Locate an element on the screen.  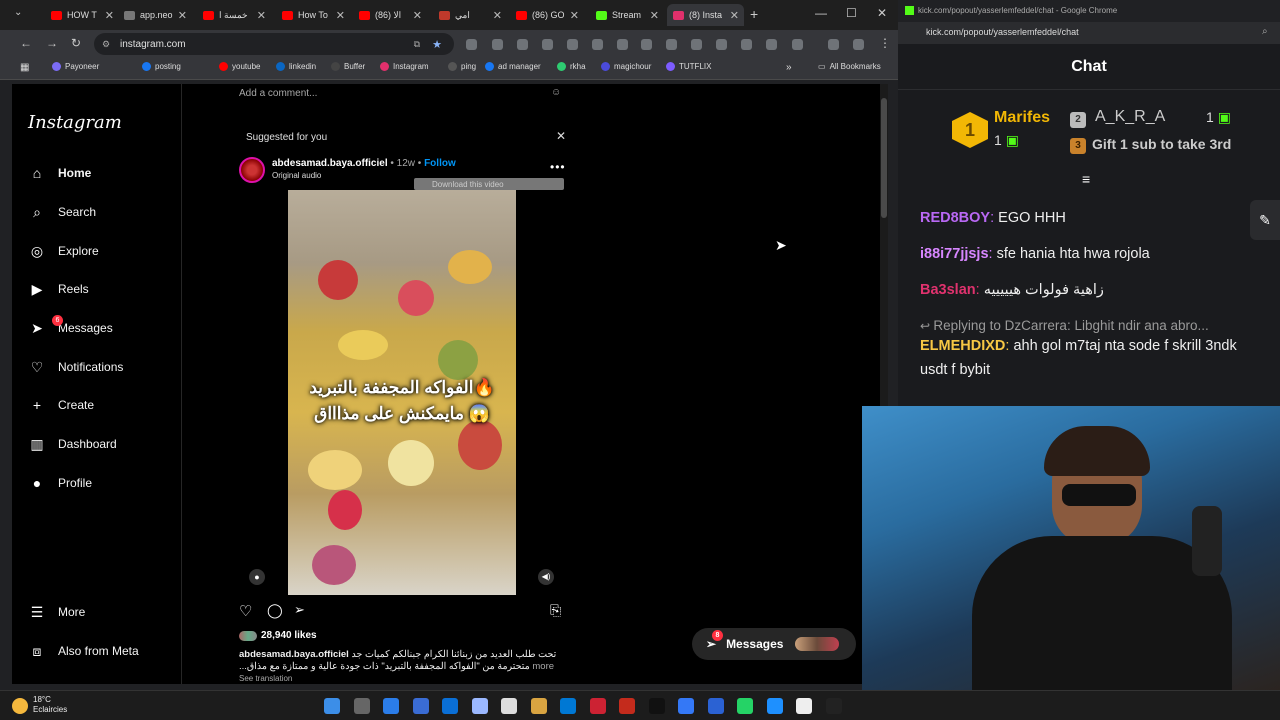
tab: (86) الا ✕ is located at coordinates (390, 15).